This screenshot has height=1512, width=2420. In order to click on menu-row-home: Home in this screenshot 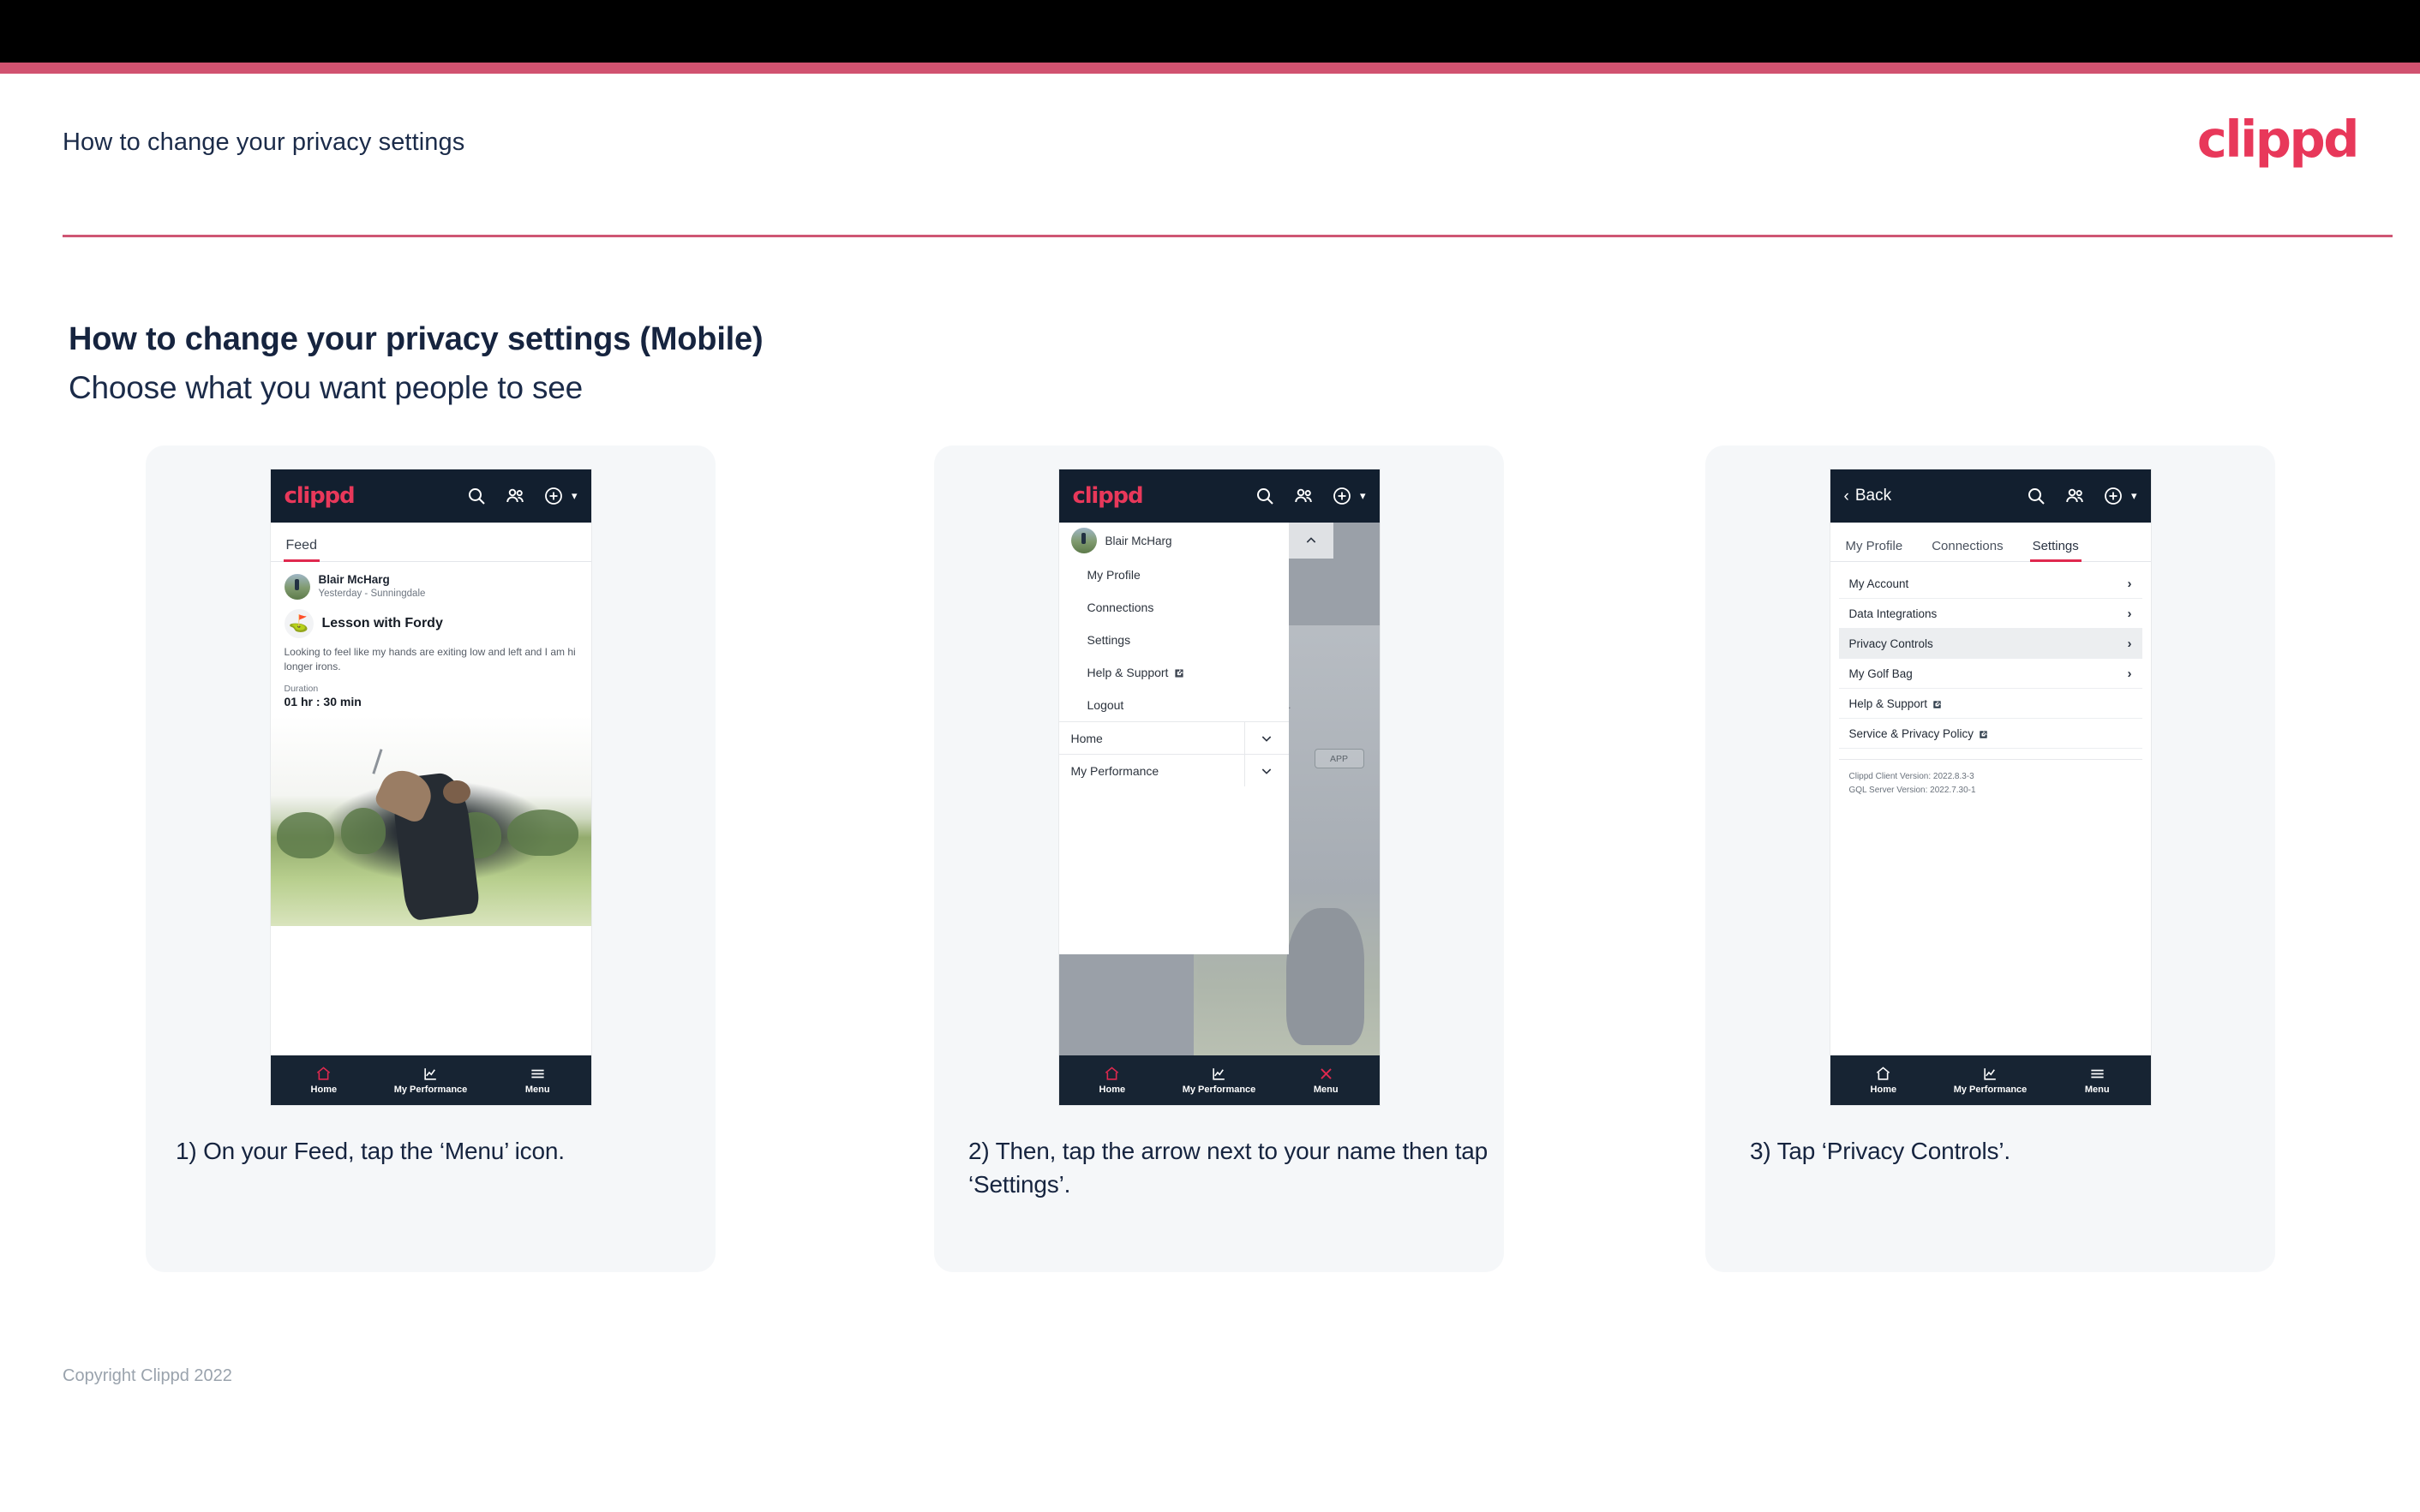, I will do `click(1173, 738)`.